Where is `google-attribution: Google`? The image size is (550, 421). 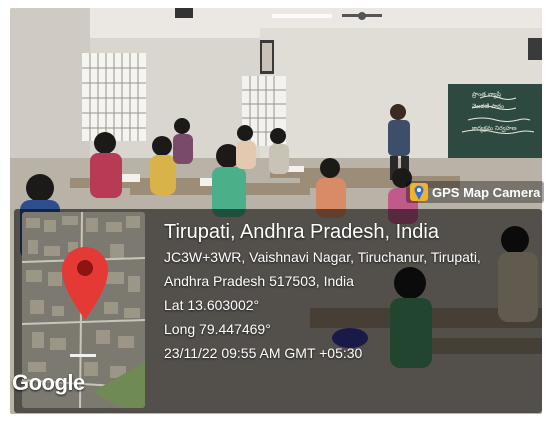
google-attribution: Google is located at coordinates (48, 382).